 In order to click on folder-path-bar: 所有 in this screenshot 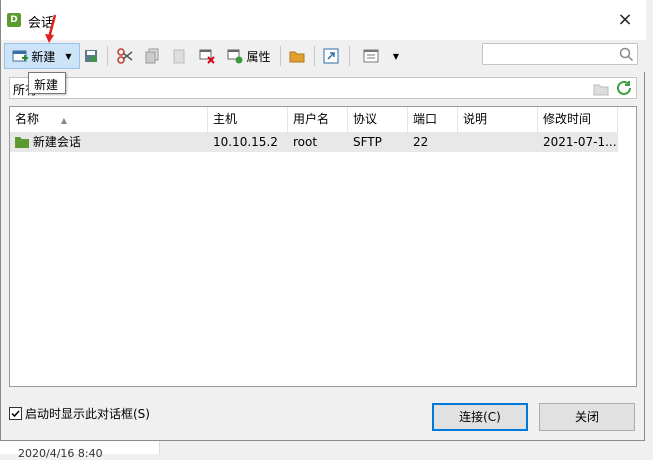, I will do `click(323, 88)`.